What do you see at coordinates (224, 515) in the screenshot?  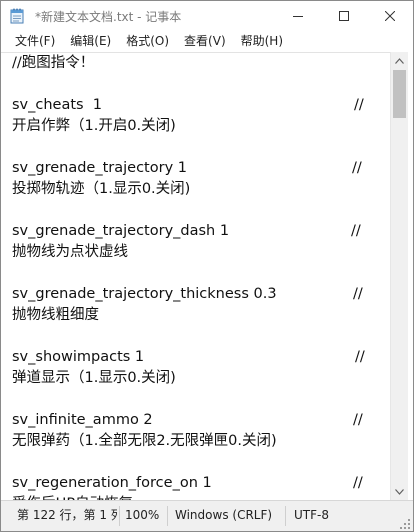 I see `line-ending: Windows (CRLF)` at bounding box center [224, 515].